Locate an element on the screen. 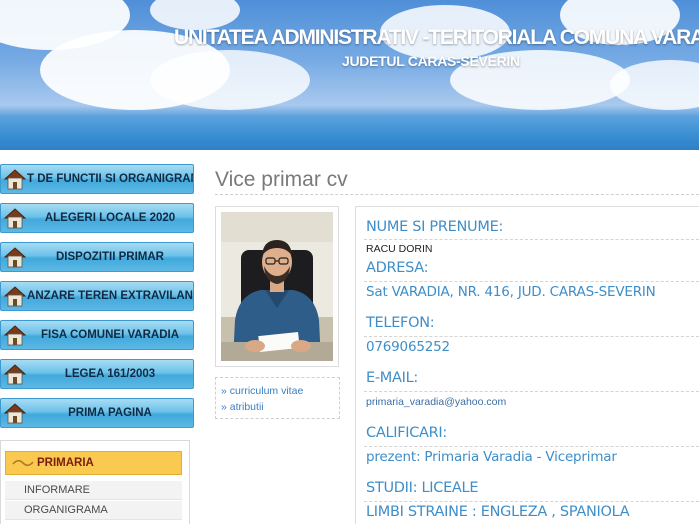 This screenshot has height=524, width=699. side-link-informare: INFORMARE is located at coordinates (93, 490).